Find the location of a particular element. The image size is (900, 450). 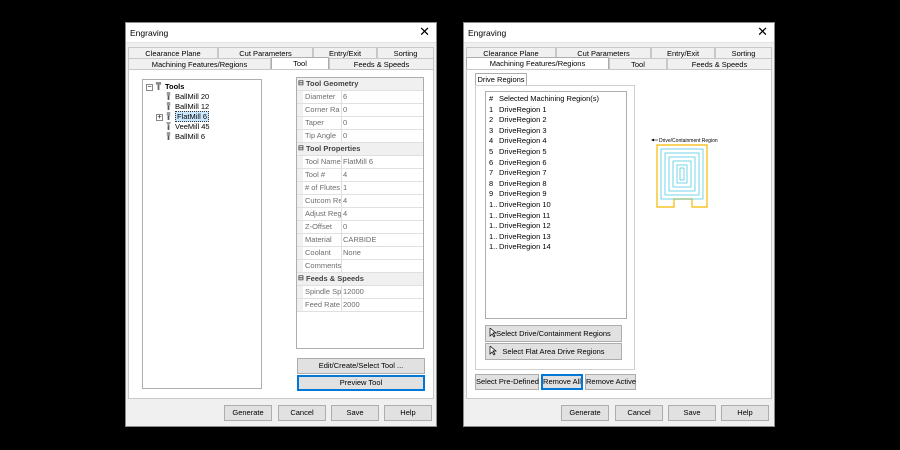

list-item: 1.. DriveRegion 11 is located at coordinates (556, 216).